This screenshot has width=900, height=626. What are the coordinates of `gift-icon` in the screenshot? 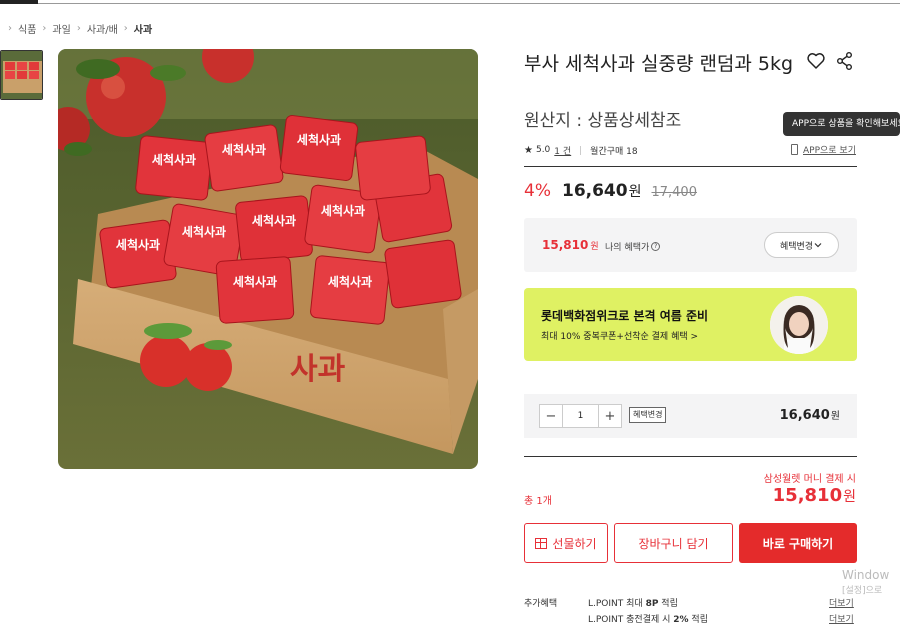 It's located at (541, 543).